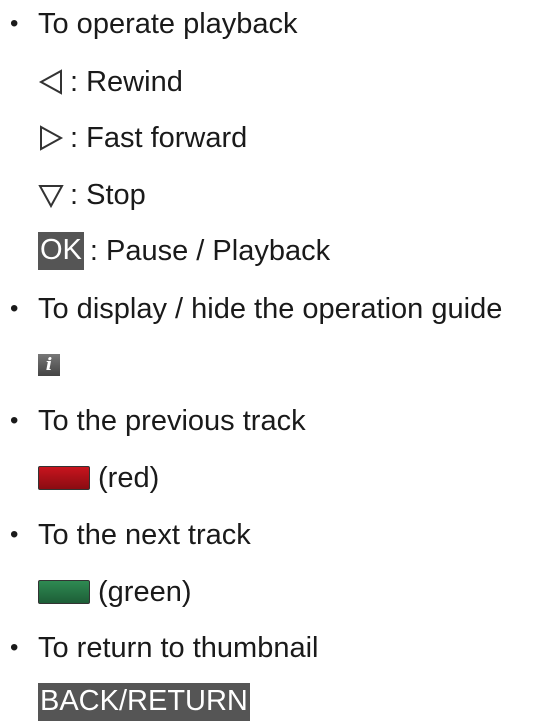 Image resolution: width=553 pixels, height=722 pixels. I want to click on list-item-return-thumbnail: • To return to thumbnail, so click(164, 648).